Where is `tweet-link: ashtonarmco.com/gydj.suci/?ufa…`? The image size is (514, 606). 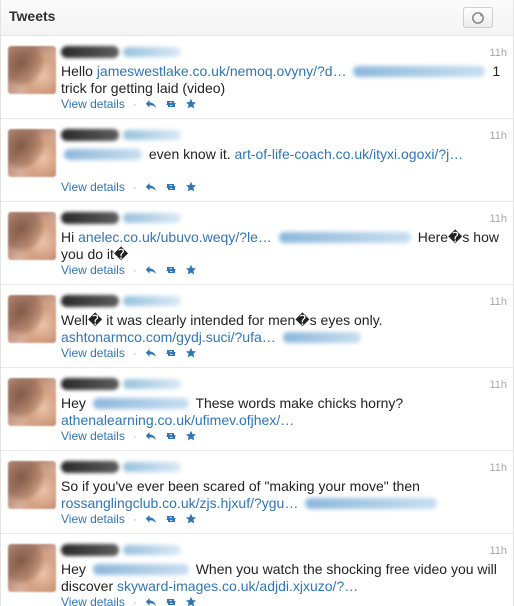
tweet-link: ashtonarmco.com/gydj.suci/?ufa… is located at coordinates (168, 337).